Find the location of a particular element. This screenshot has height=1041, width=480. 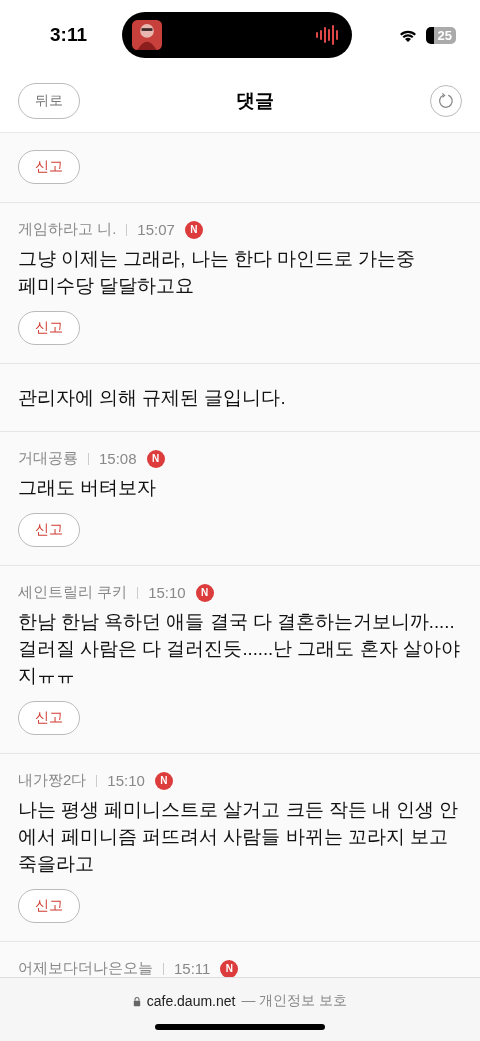

refresh-icon is located at coordinates (446, 101).